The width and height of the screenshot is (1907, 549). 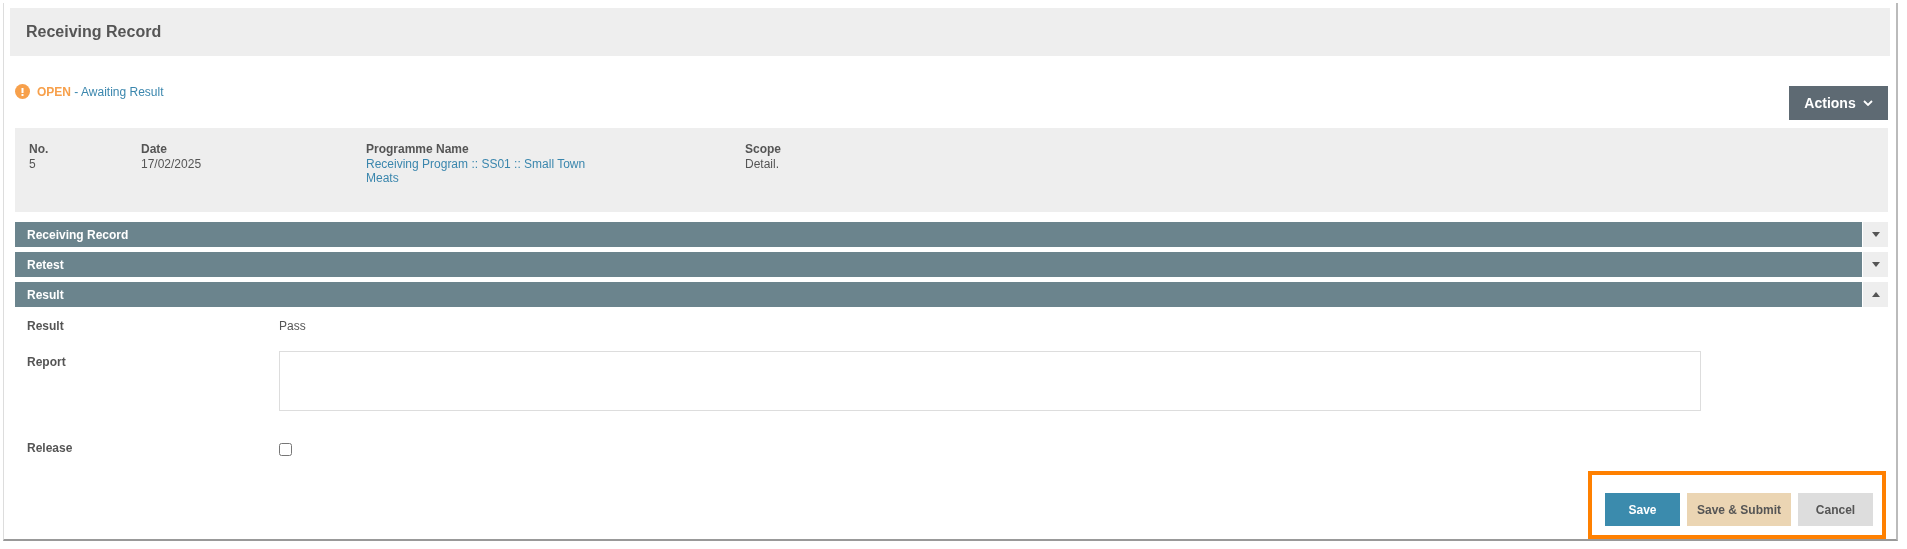 What do you see at coordinates (39, 149) in the screenshot?
I see `summary-label: No.` at bounding box center [39, 149].